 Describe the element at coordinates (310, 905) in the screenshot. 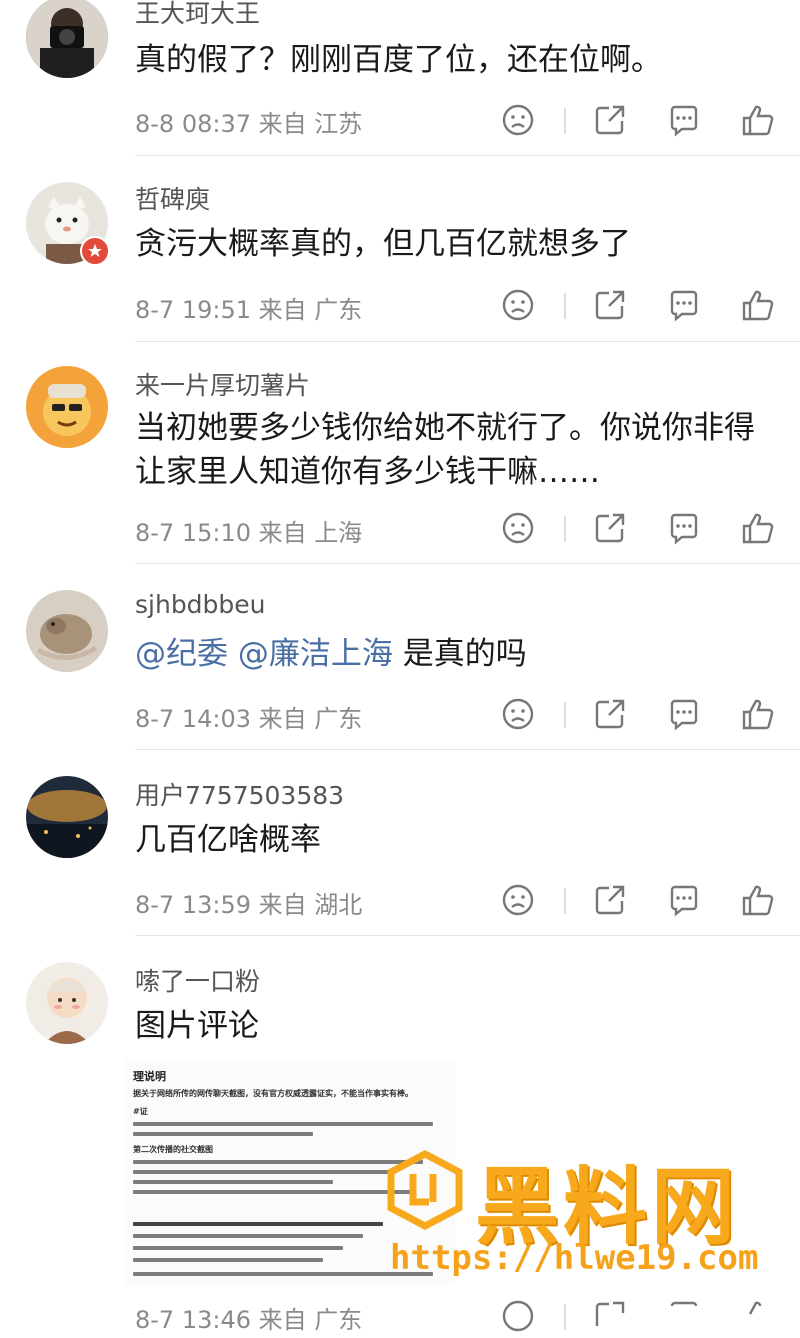

I see `comment-location: 来自 湖北` at that location.